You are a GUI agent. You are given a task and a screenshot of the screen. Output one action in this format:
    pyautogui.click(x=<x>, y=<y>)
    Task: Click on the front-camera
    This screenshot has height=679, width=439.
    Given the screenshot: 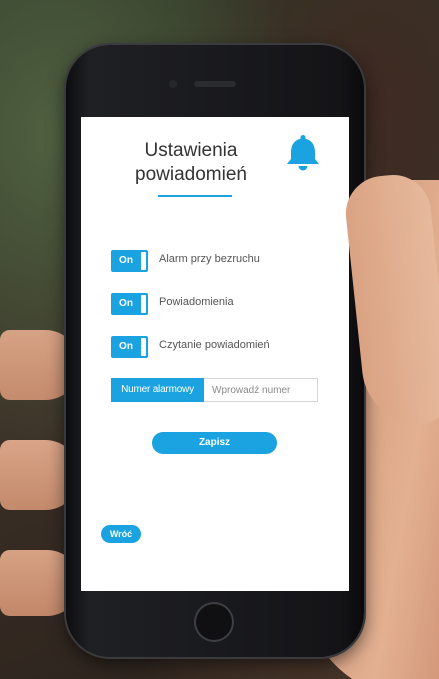 What is the action you would take?
    pyautogui.click(x=173, y=84)
    